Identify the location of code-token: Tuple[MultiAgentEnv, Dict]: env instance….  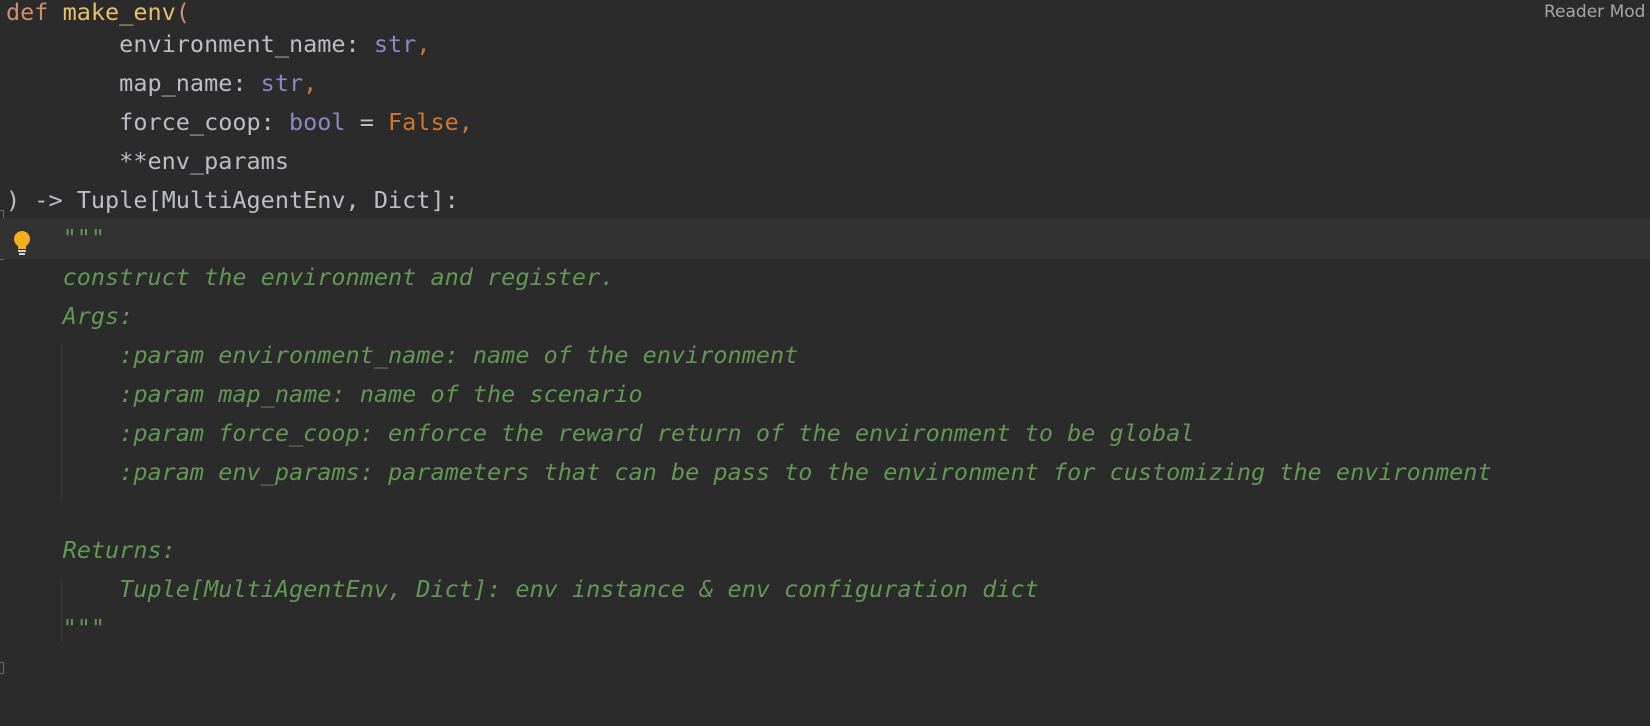
(522, 589).